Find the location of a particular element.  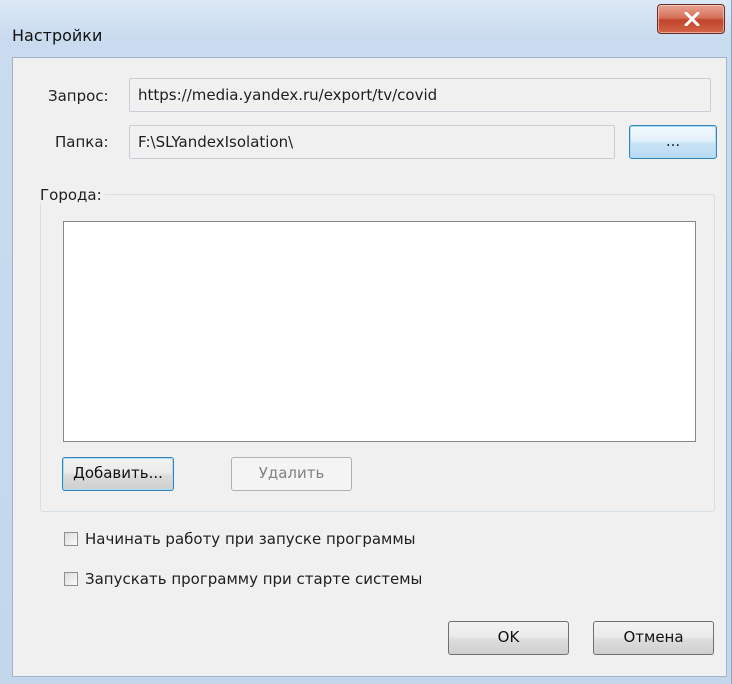

start-on-launch-option: Начинать работу при запуске программы is located at coordinates (240, 539).